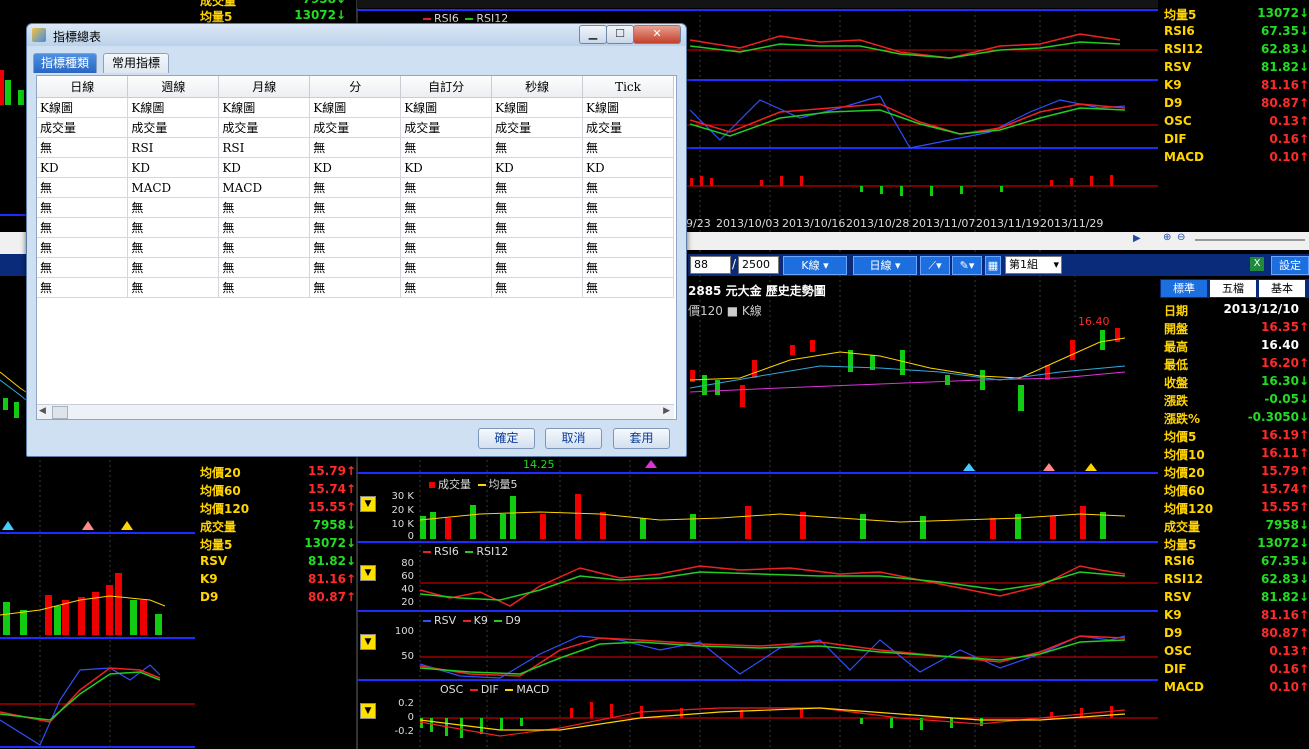 This screenshot has width=1309, height=749. What do you see at coordinates (935, 265) in the screenshot?
I see `draw-line-tool: ⟋▾` at bounding box center [935, 265].